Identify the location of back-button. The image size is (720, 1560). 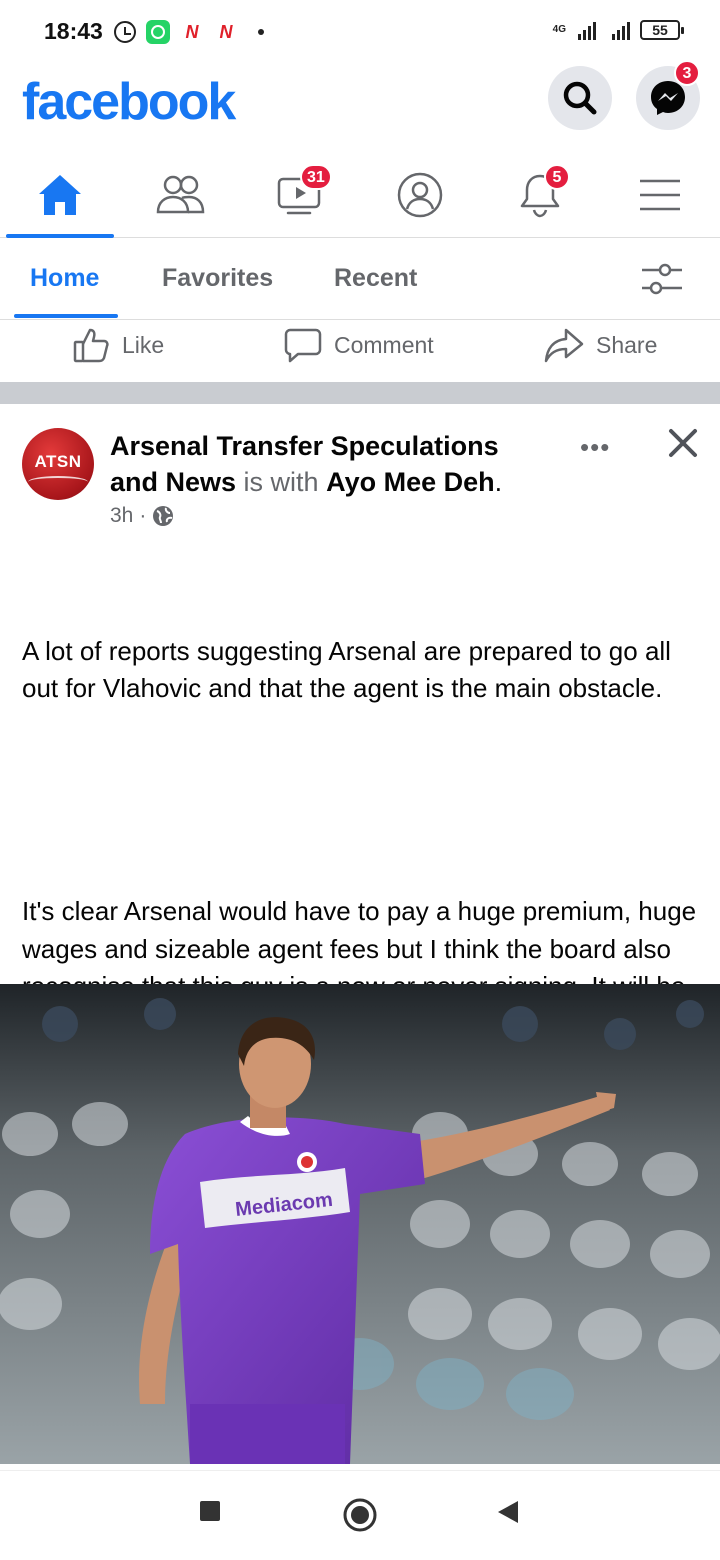
(508, 1512).